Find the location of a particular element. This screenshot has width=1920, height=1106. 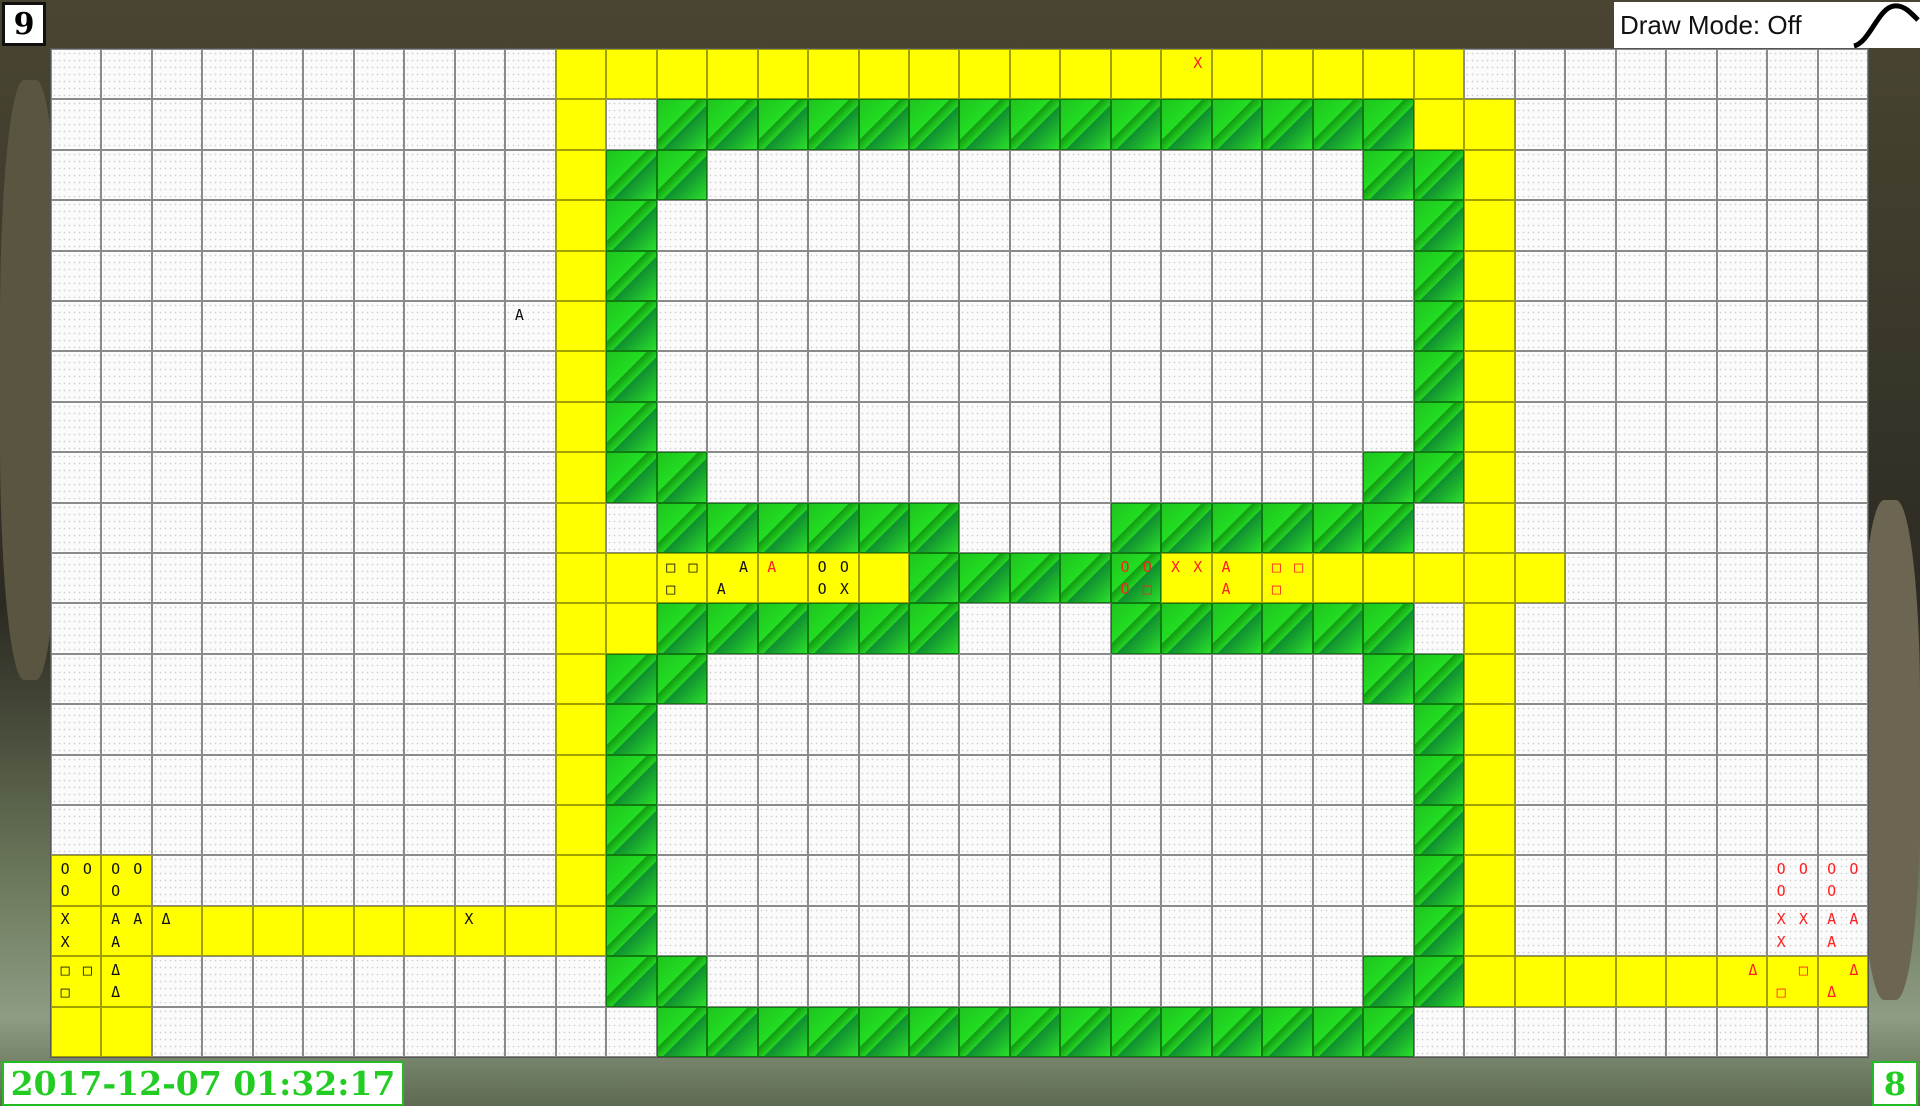

path-tile: □ □ is located at coordinates (1792, 981).